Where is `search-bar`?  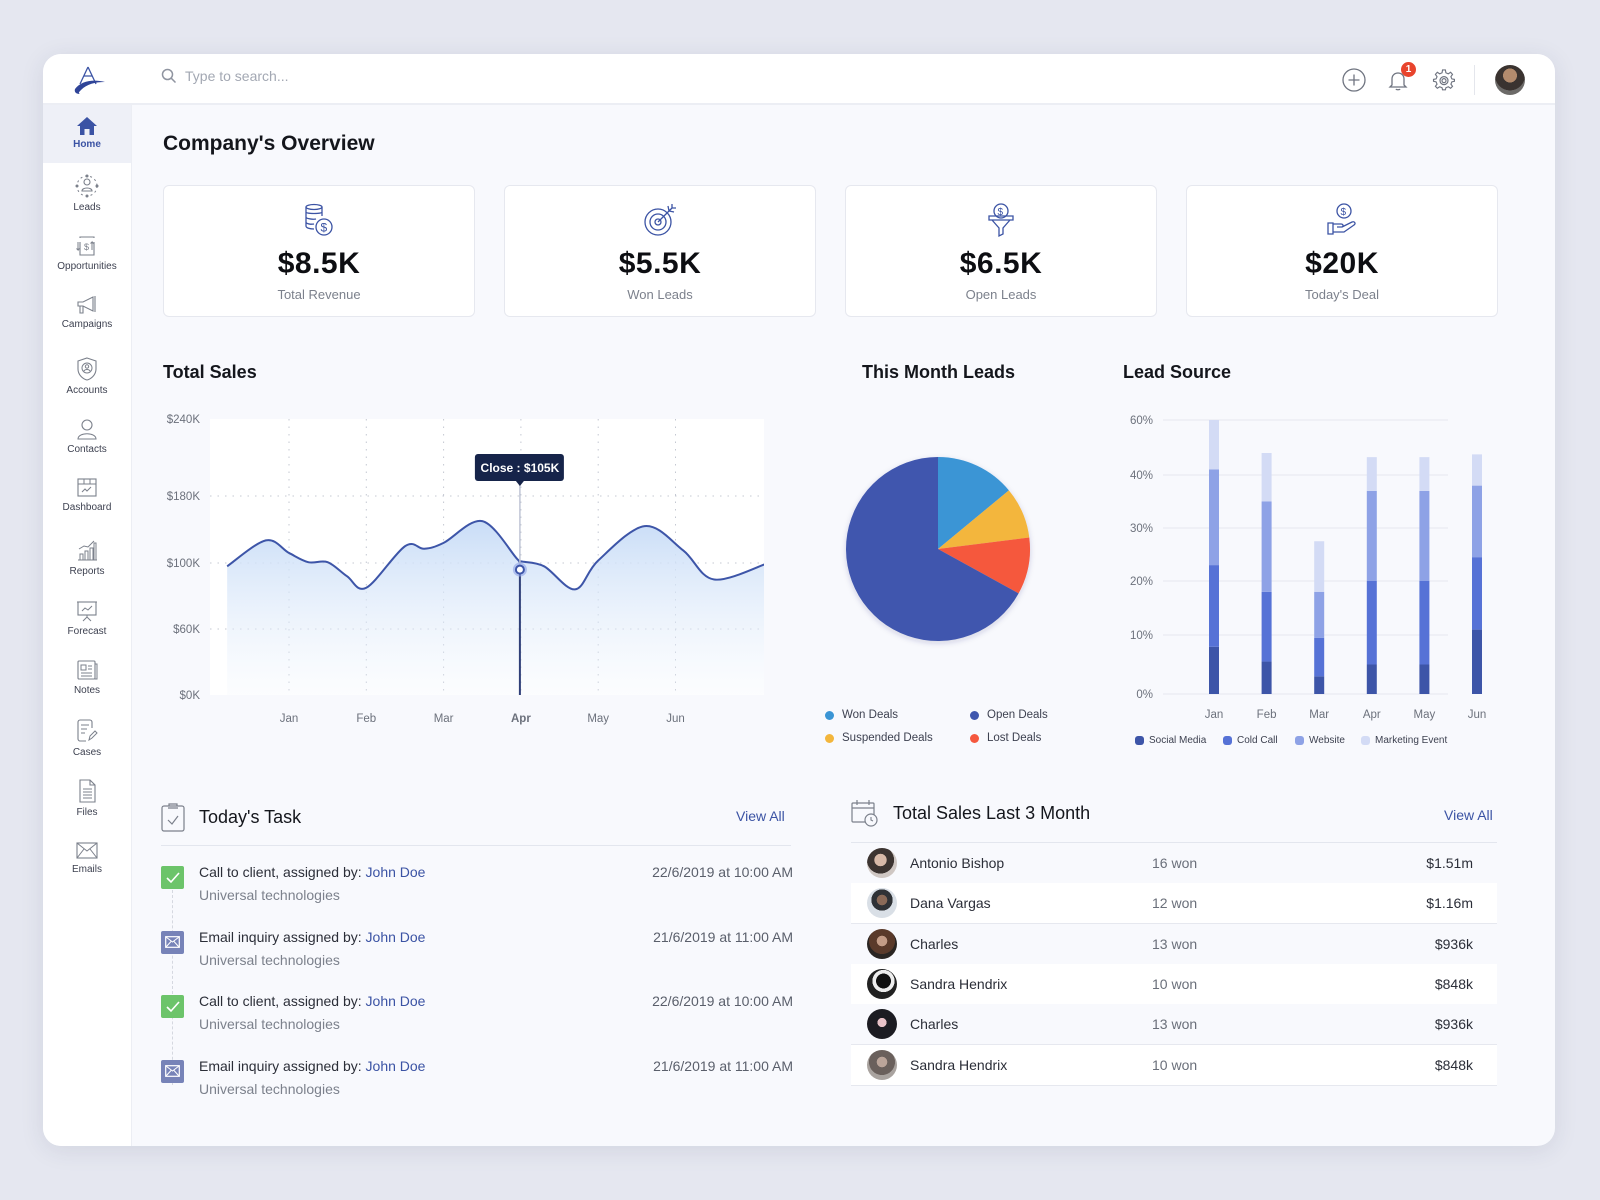
search-bar is located at coordinates (323, 76).